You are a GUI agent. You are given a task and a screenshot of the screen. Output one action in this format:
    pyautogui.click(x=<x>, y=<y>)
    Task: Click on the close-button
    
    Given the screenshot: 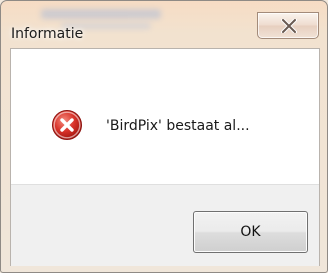 What is the action you would take?
    pyautogui.click(x=288, y=25)
    